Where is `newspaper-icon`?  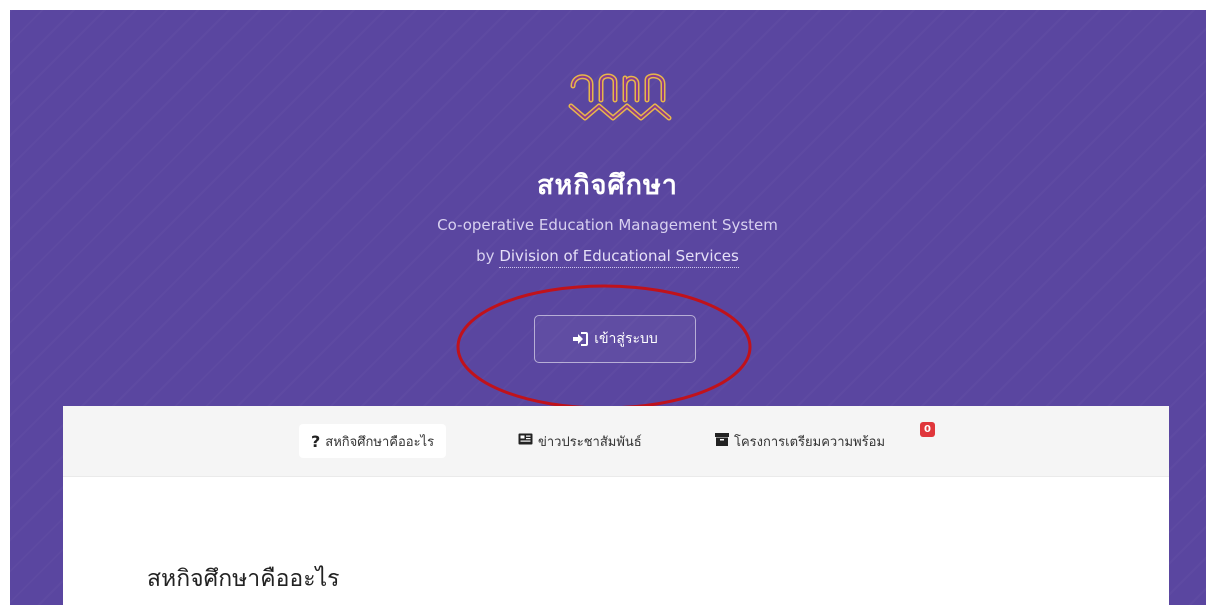 newspaper-icon is located at coordinates (525, 441).